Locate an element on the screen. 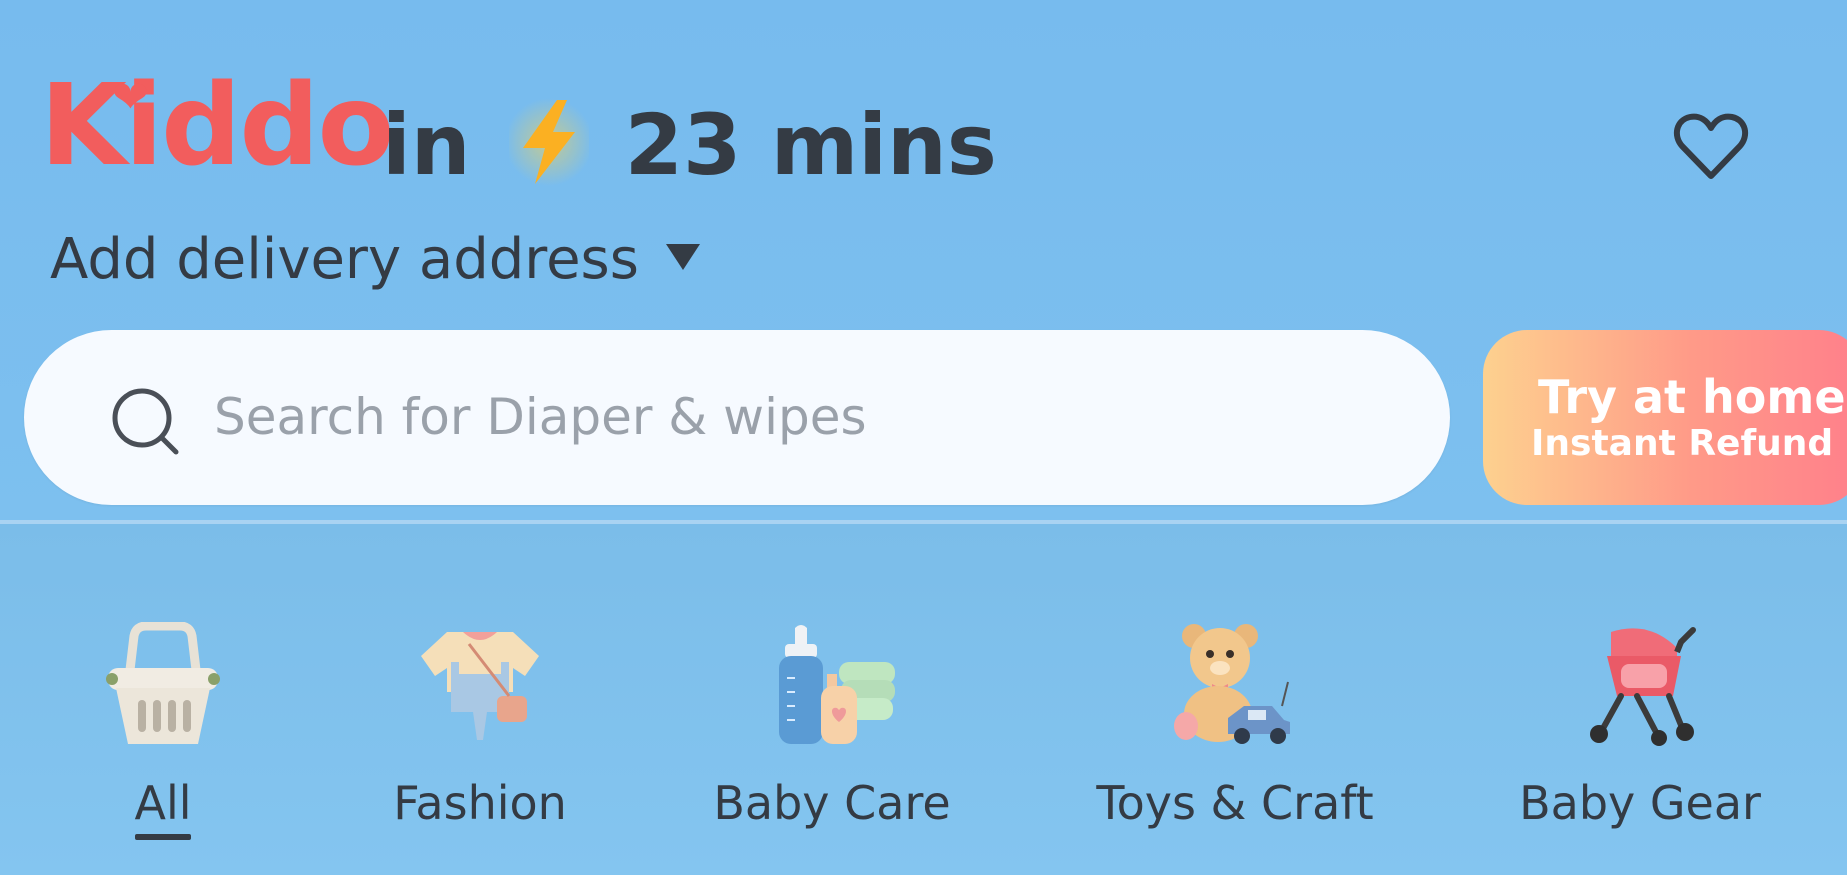 The image size is (1847, 875). basket-icon is located at coordinates (163, 683).